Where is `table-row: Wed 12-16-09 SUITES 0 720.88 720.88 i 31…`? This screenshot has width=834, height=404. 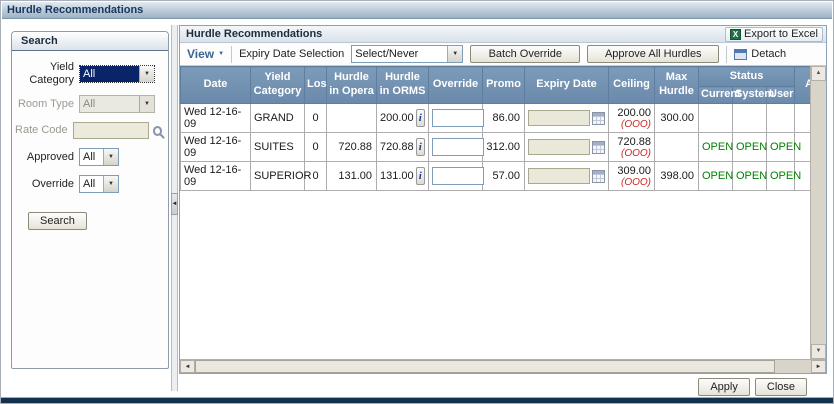
table-row: Wed 12-16-09 SUITES 0 720.88 720.88 i 31… is located at coordinates (495, 147).